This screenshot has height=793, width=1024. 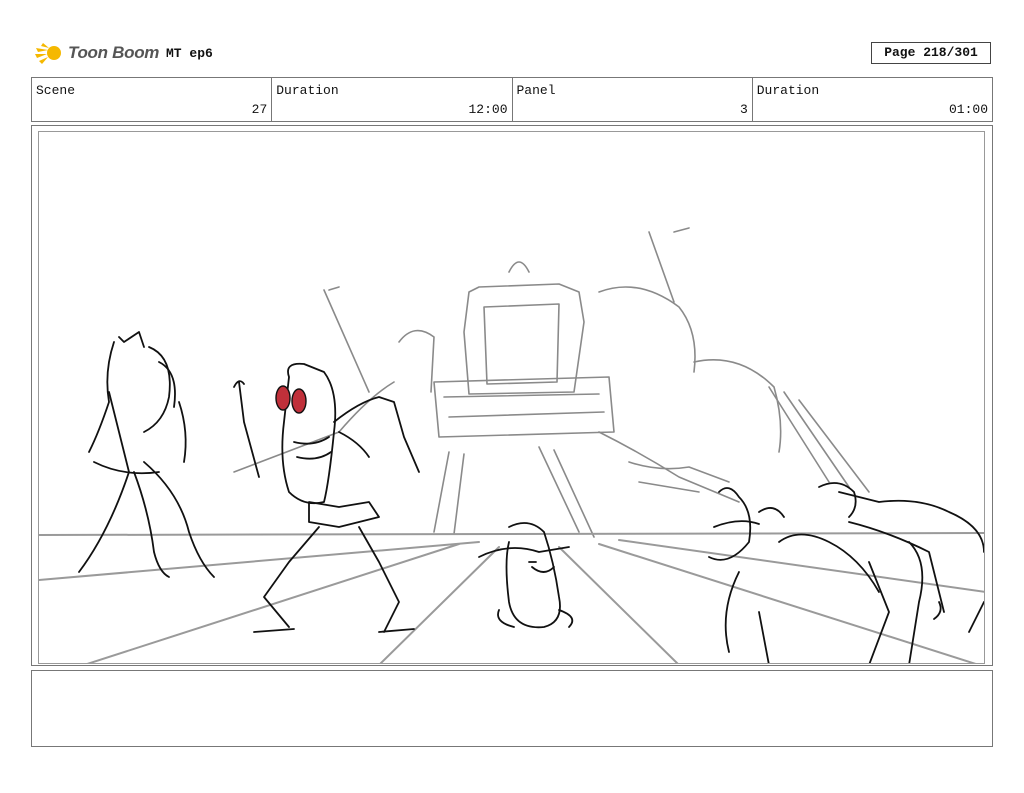 I want to click on scene-value: 27, so click(x=259, y=109).